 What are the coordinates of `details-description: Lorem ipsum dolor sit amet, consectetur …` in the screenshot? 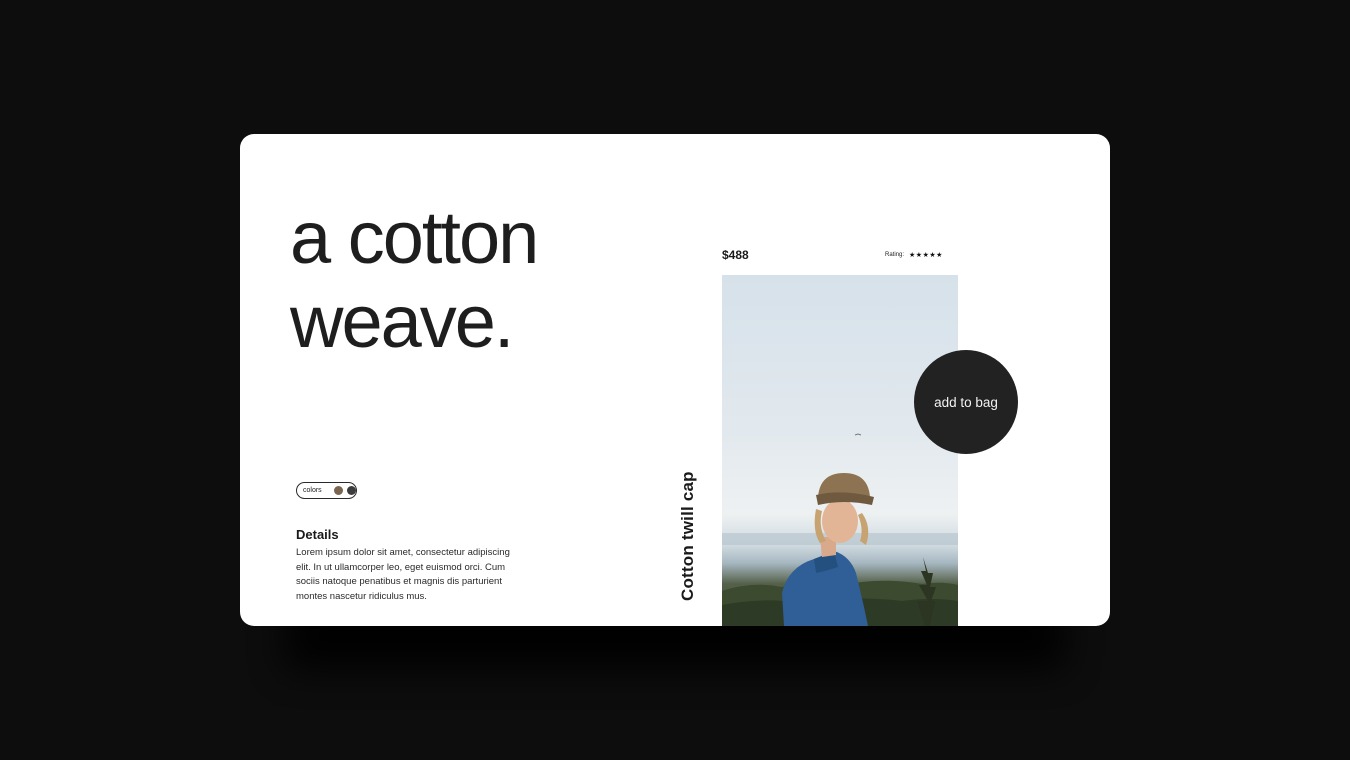 It's located at (403, 574).